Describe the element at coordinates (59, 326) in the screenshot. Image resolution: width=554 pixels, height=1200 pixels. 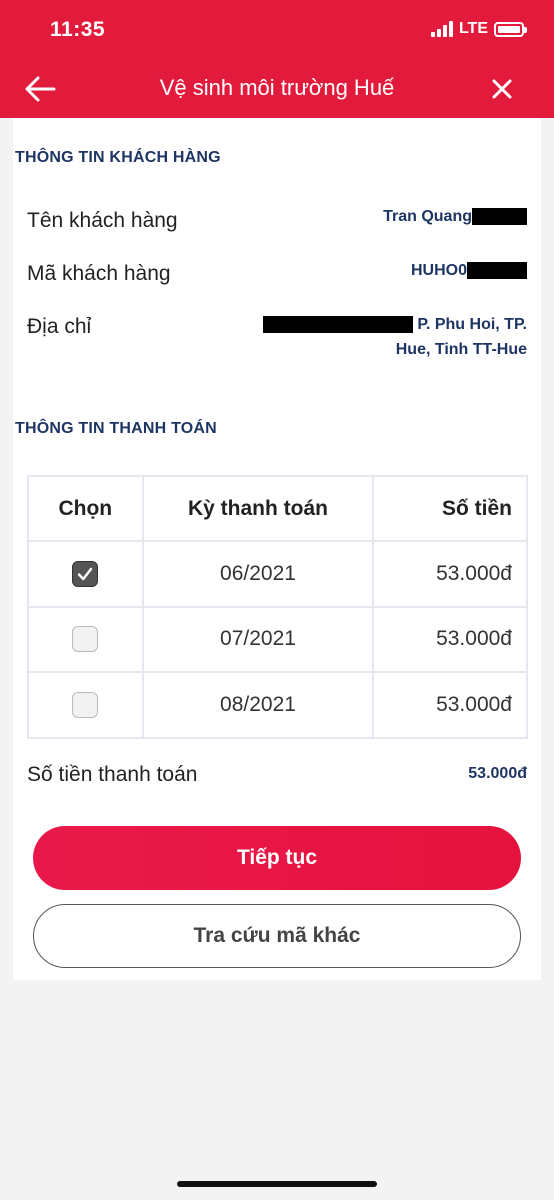
I see `address-label: Địa chỉ` at that location.